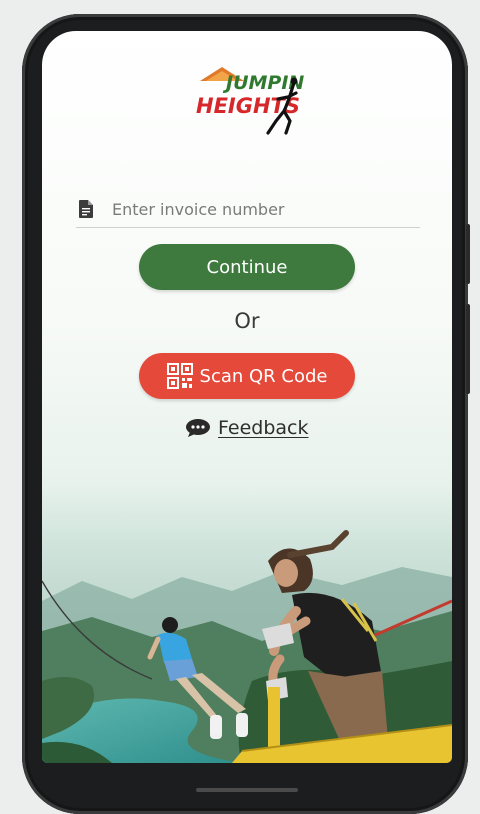 The image size is (480, 814). Describe the element at coordinates (247, 267) in the screenshot. I see `continue-button: Continue` at that location.